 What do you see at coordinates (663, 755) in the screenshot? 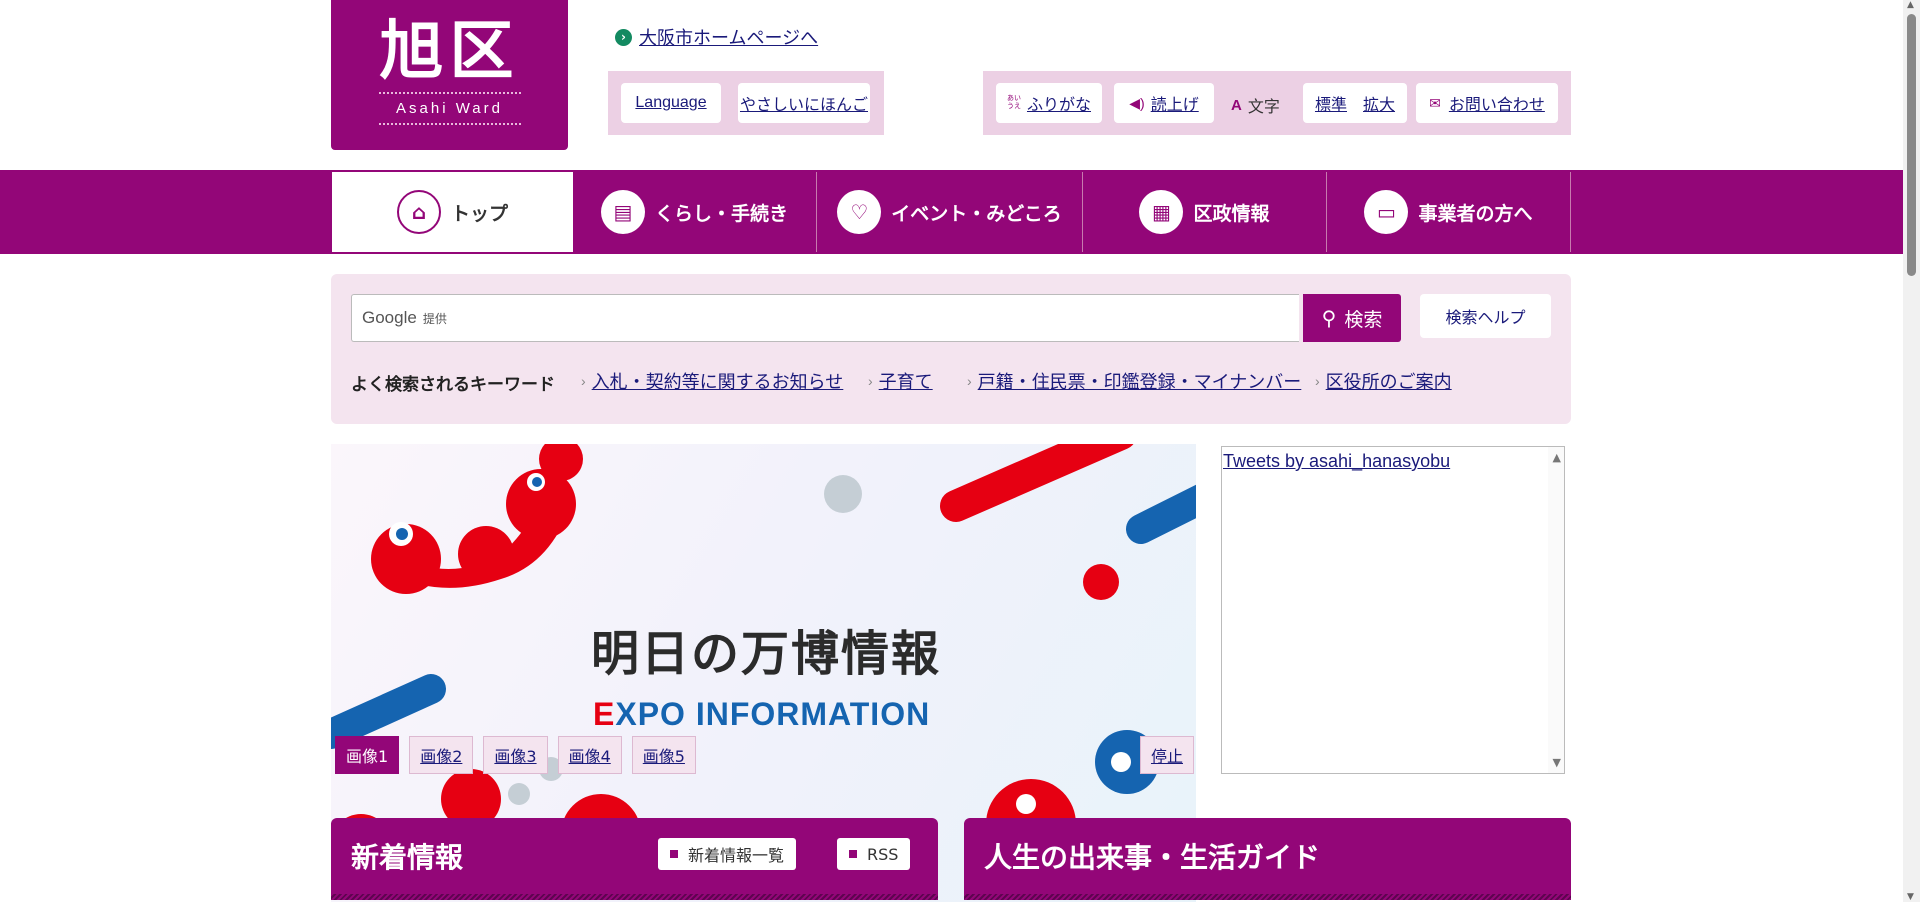
I see `slide-tab-5: 画像5` at bounding box center [663, 755].